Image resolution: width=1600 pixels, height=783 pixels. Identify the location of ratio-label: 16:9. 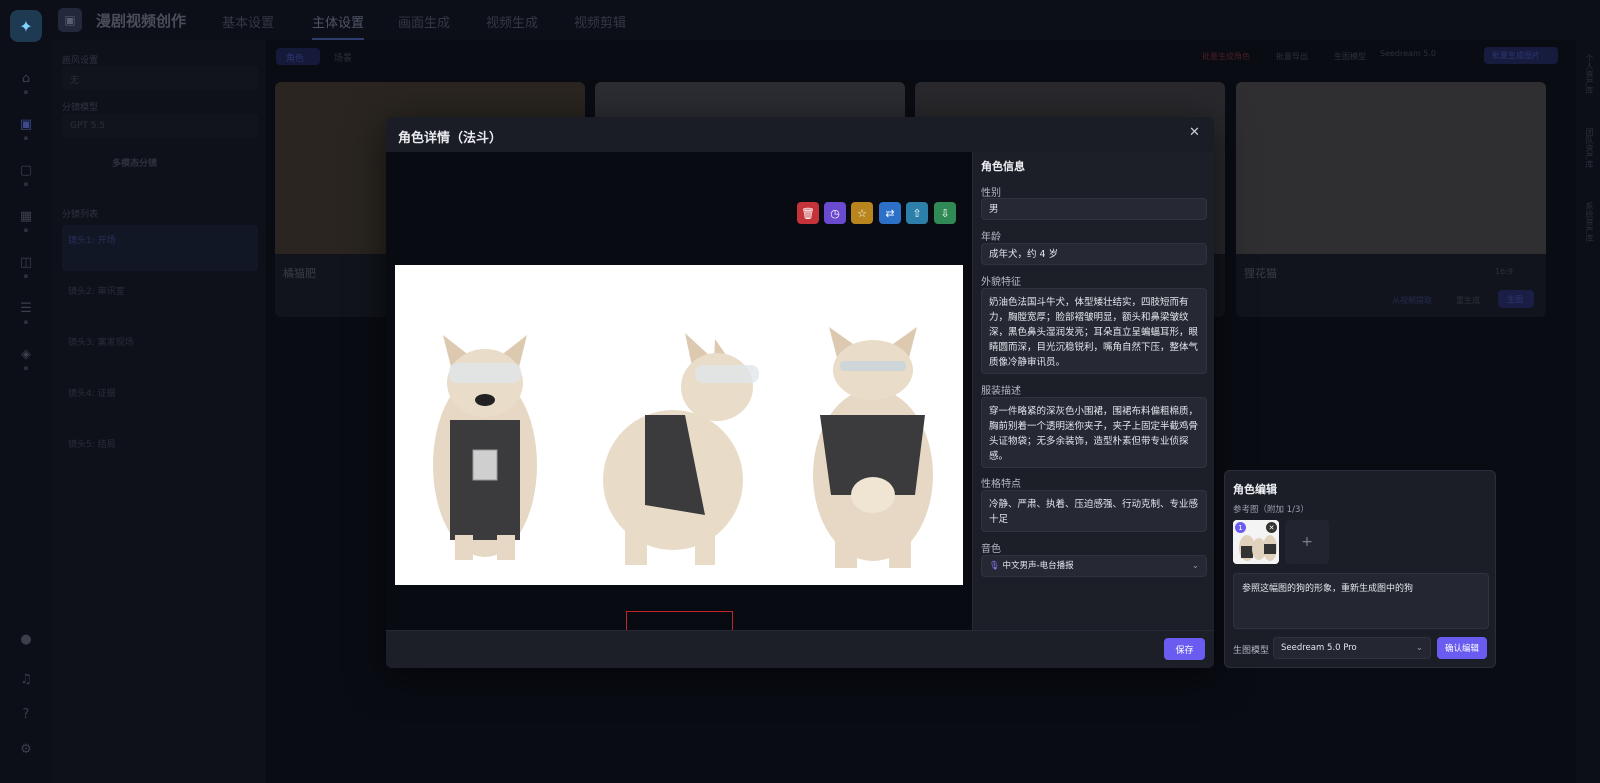
(1504, 271).